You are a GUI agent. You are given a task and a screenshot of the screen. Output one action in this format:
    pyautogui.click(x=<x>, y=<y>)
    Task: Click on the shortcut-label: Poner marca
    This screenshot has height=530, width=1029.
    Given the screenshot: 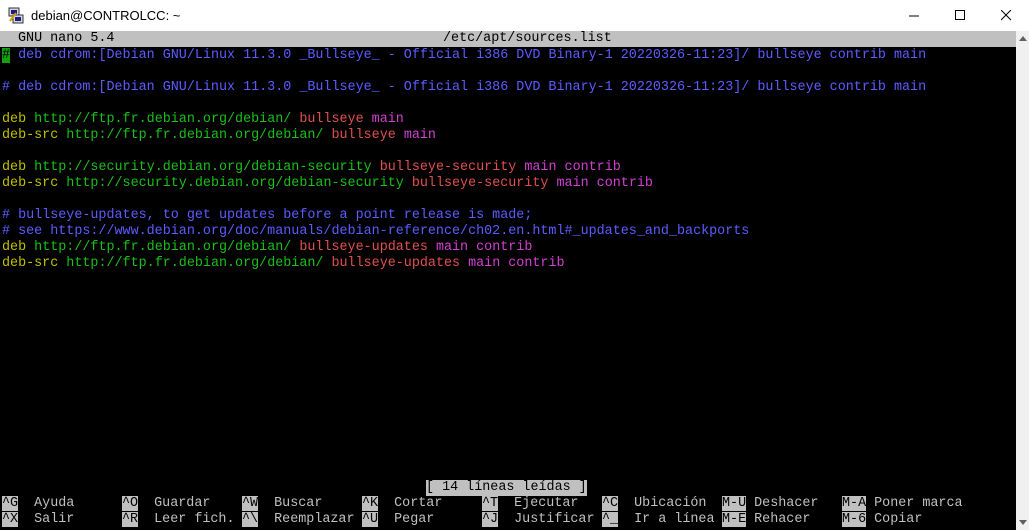 What is the action you would take?
    pyautogui.click(x=914, y=503)
    